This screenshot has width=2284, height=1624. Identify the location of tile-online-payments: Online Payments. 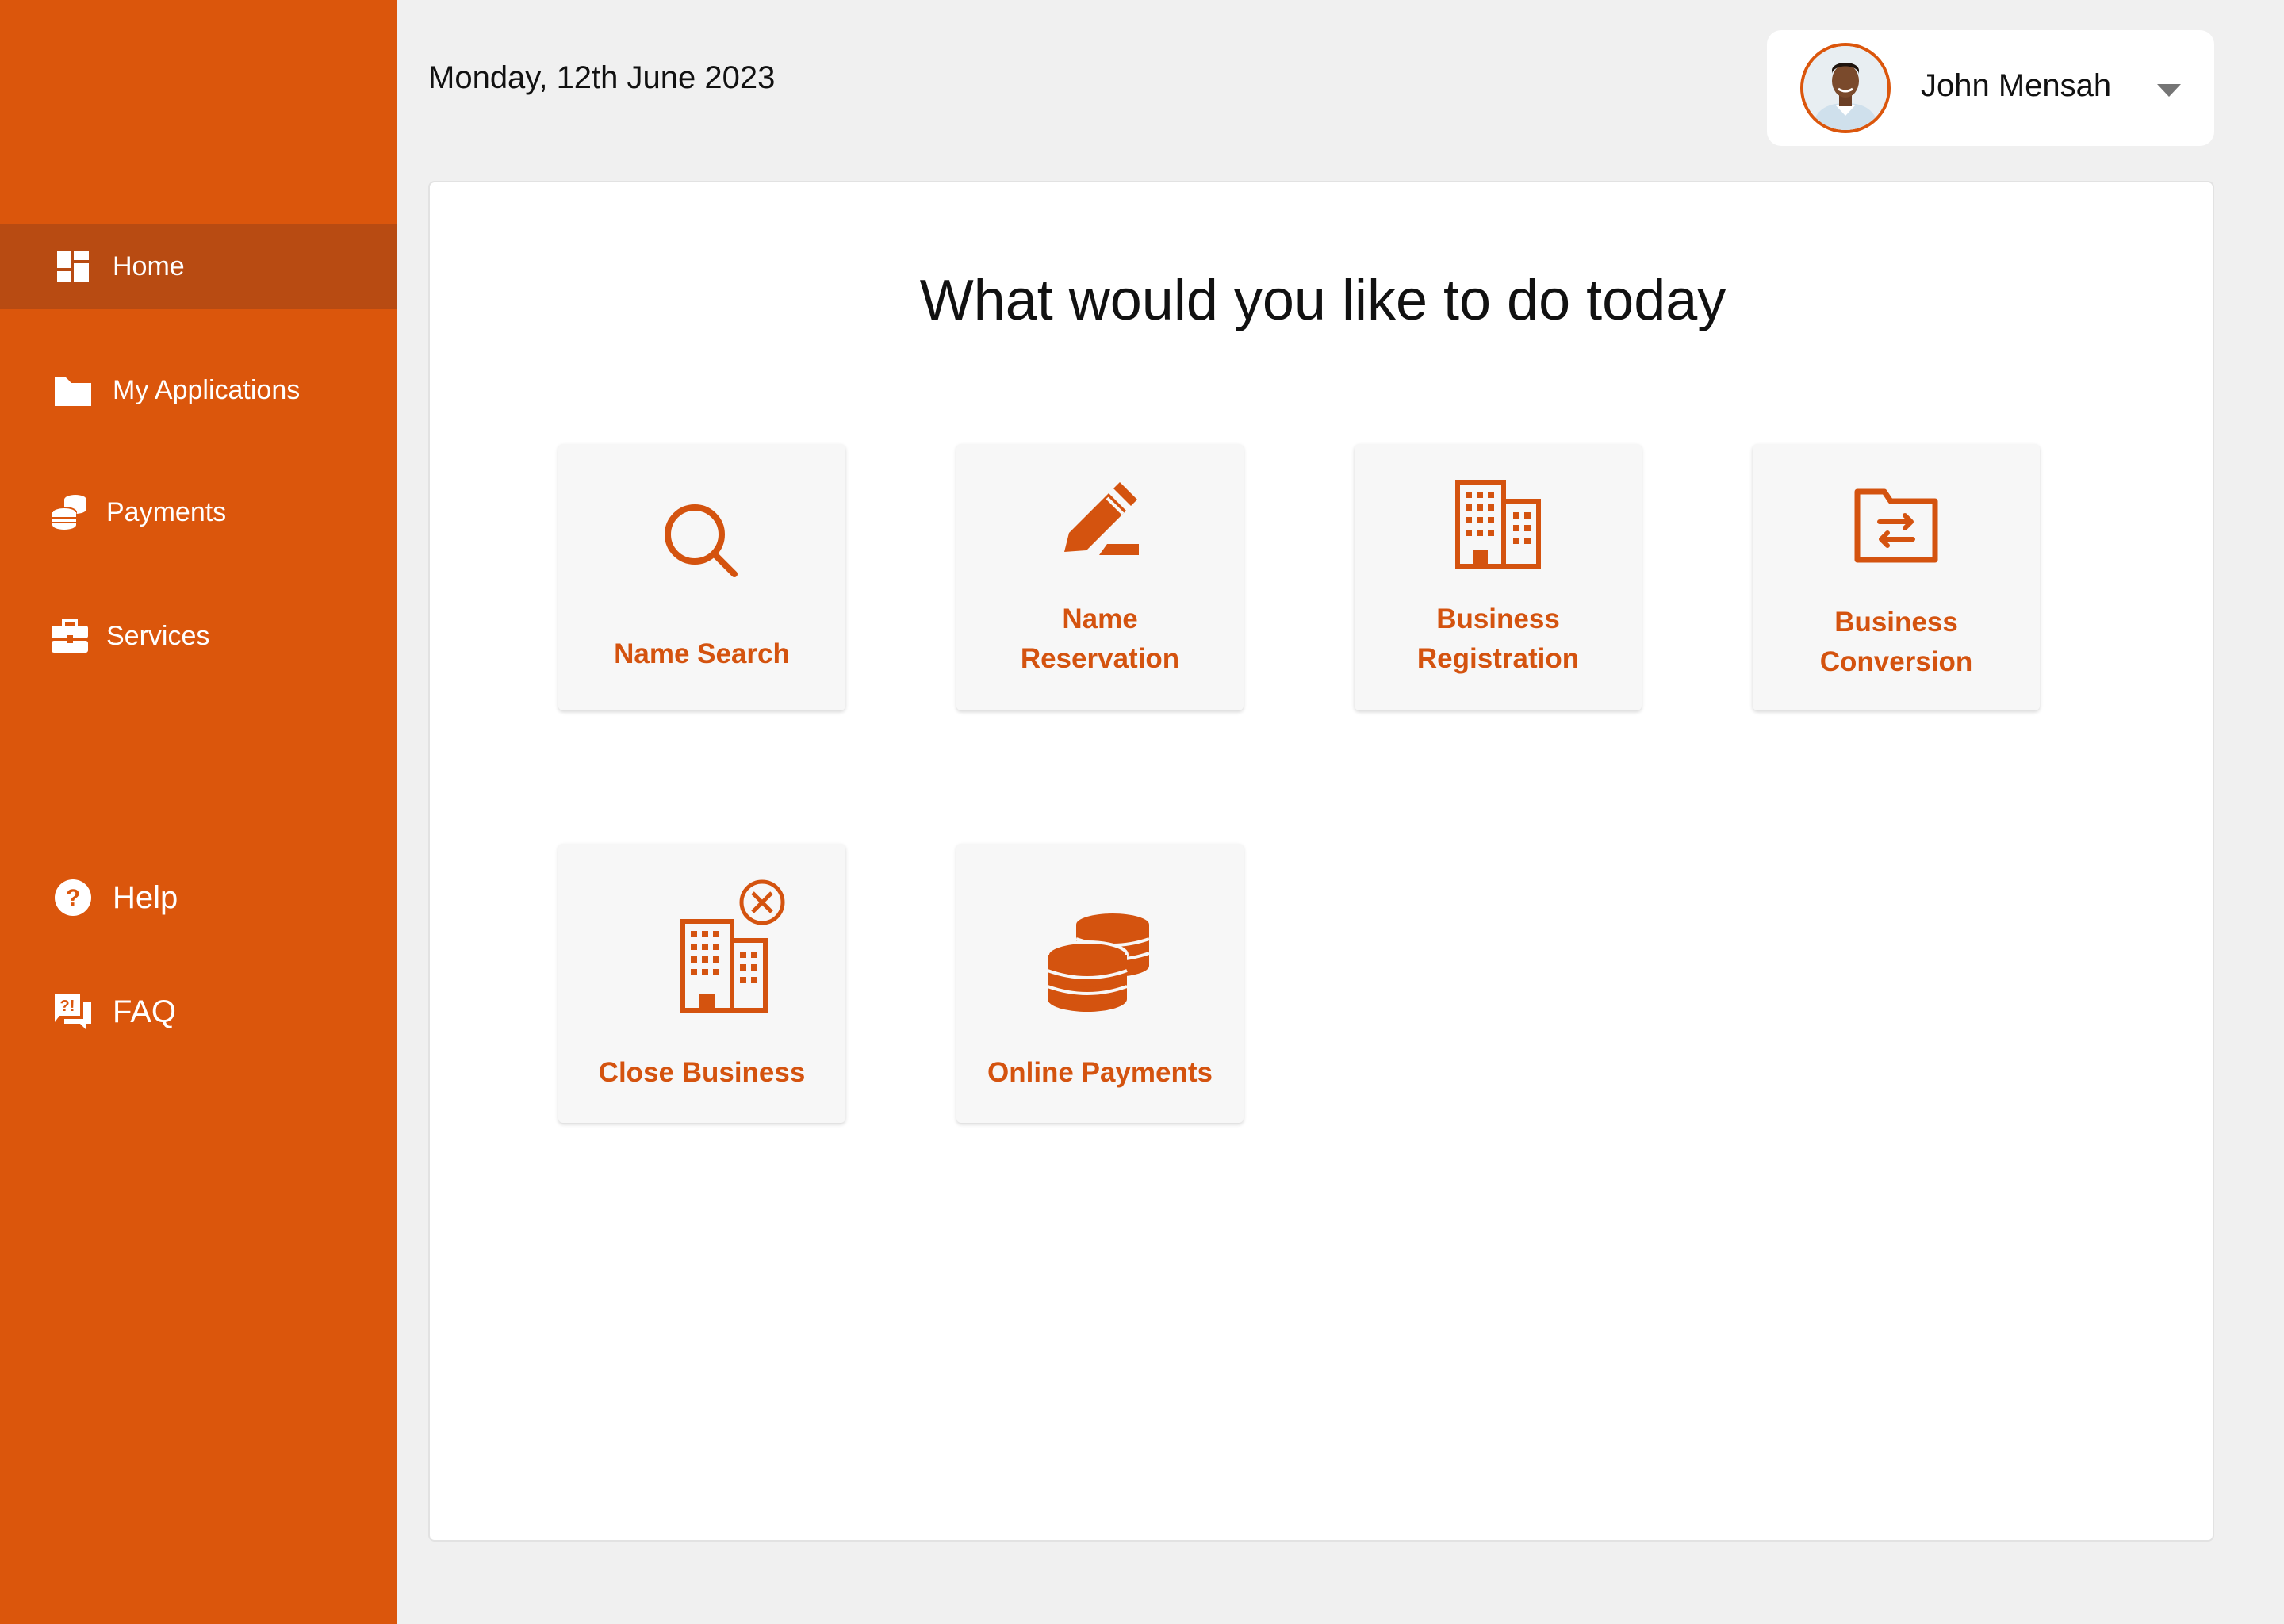
(1100, 983).